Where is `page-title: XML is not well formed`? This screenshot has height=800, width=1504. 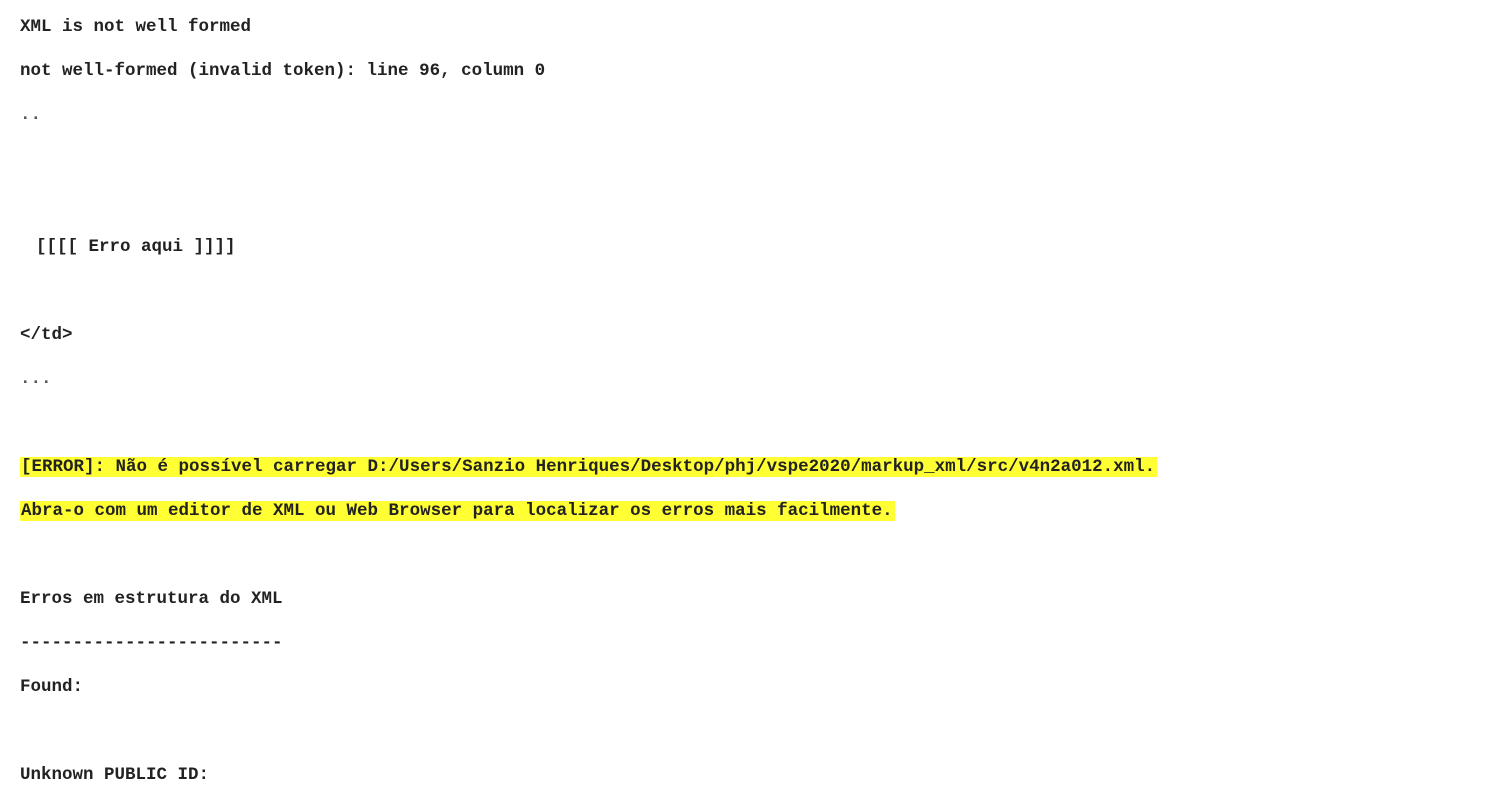
page-title: XML is not well formed is located at coordinates (136, 27).